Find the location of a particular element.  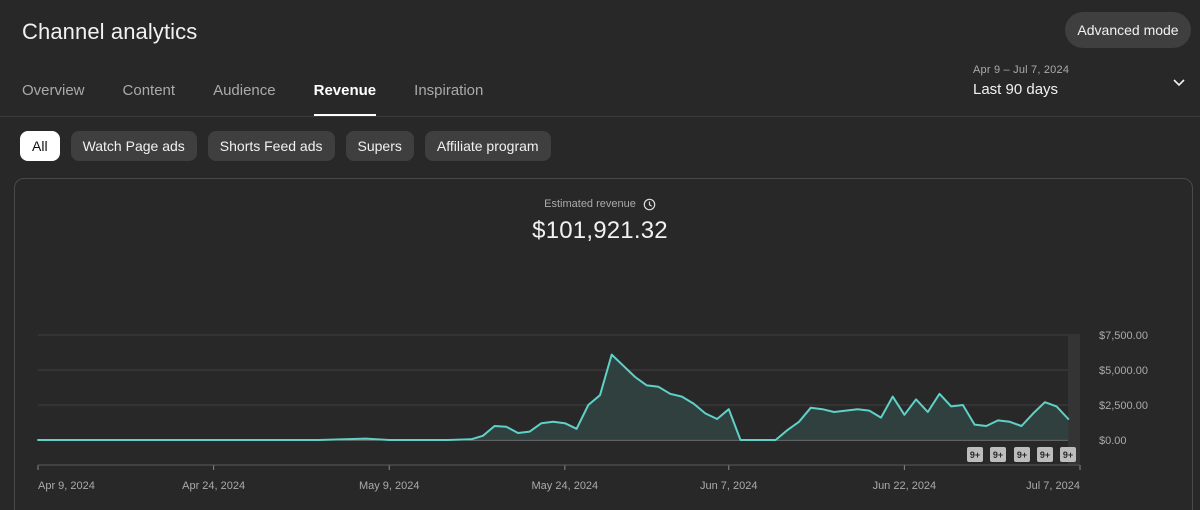

chart-hover-band is located at coordinates (1074, 399).